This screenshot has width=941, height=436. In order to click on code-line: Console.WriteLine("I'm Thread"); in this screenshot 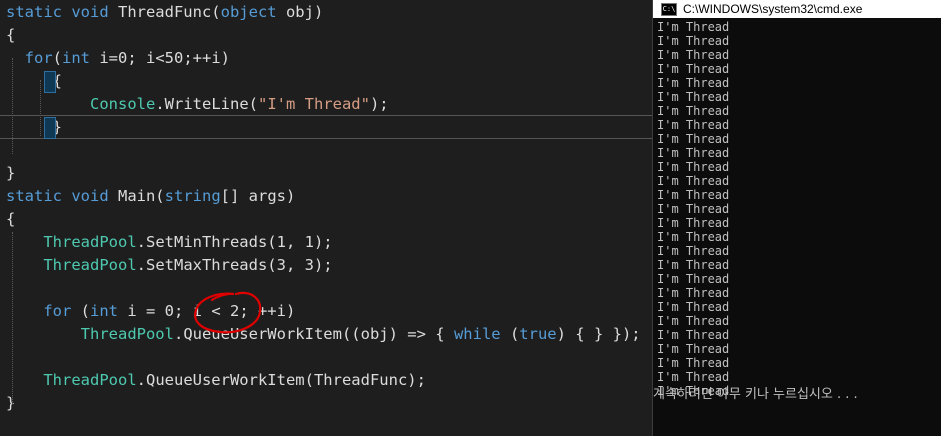, I will do `click(197, 104)`.